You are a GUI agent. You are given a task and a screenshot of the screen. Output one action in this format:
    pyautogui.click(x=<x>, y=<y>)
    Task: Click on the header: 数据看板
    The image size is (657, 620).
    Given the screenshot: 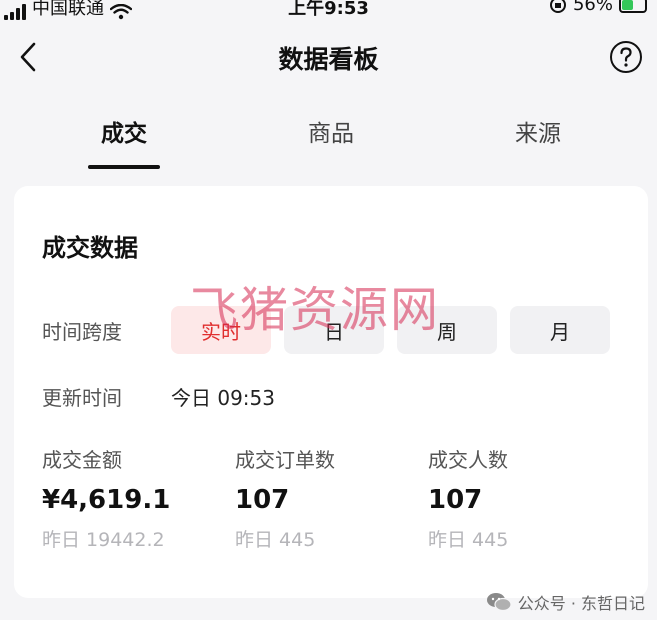 What is the action you would take?
    pyautogui.click(x=328, y=57)
    